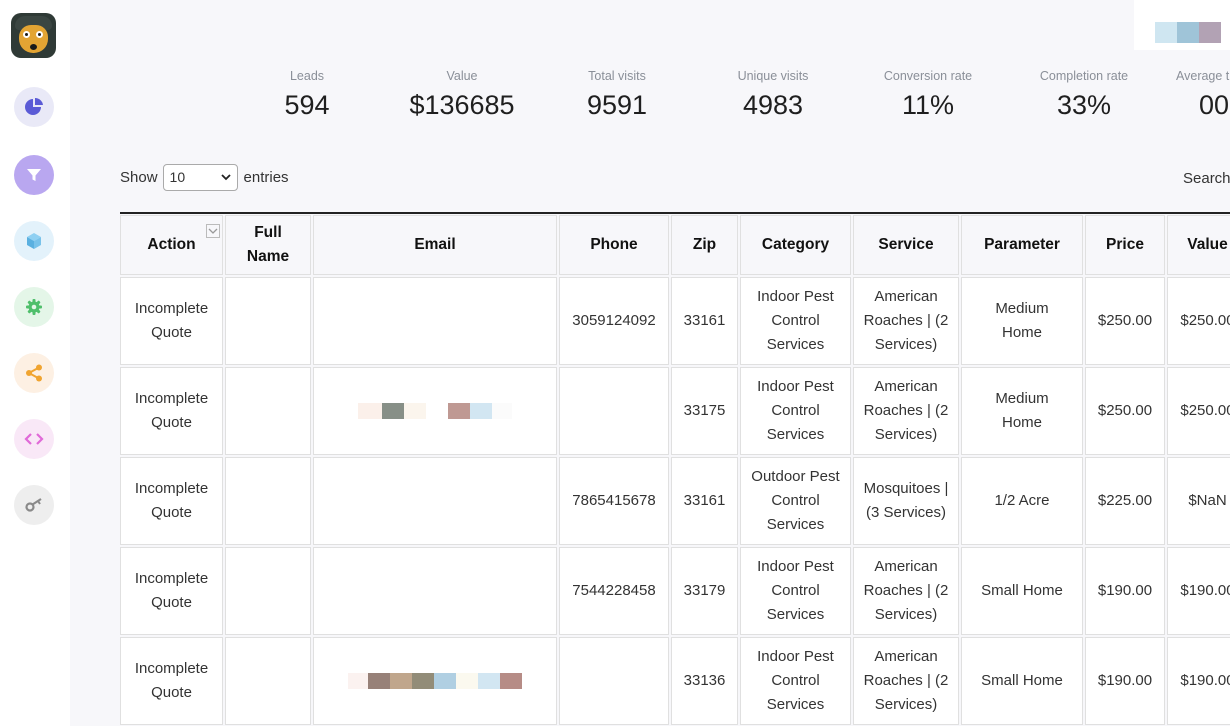 Image resolution: width=1230 pixels, height=726 pixels. What do you see at coordinates (1084, 105) in the screenshot?
I see `stat-value: 33%` at bounding box center [1084, 105].